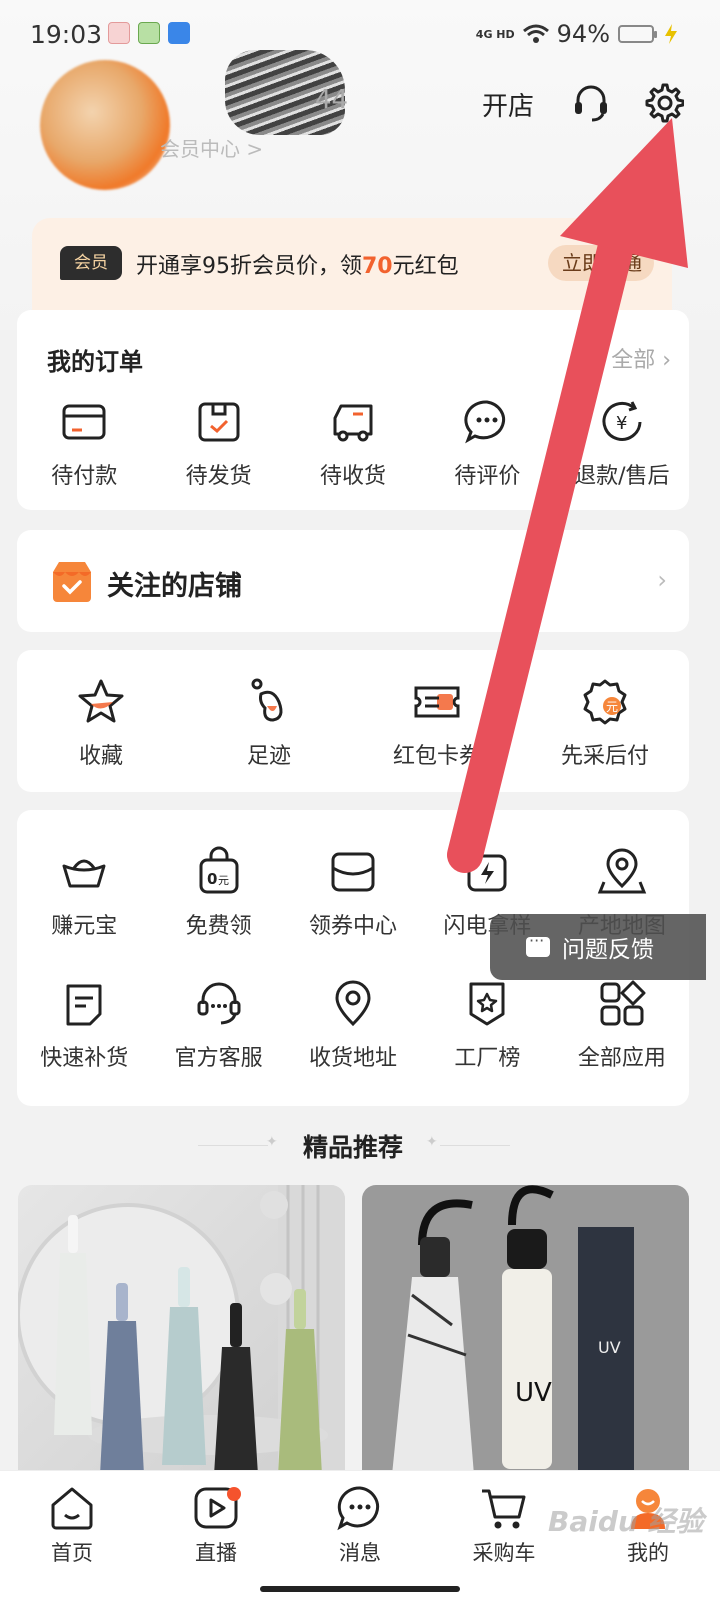  I want to click on service-label: 工厂榜, so click(487, 1058).